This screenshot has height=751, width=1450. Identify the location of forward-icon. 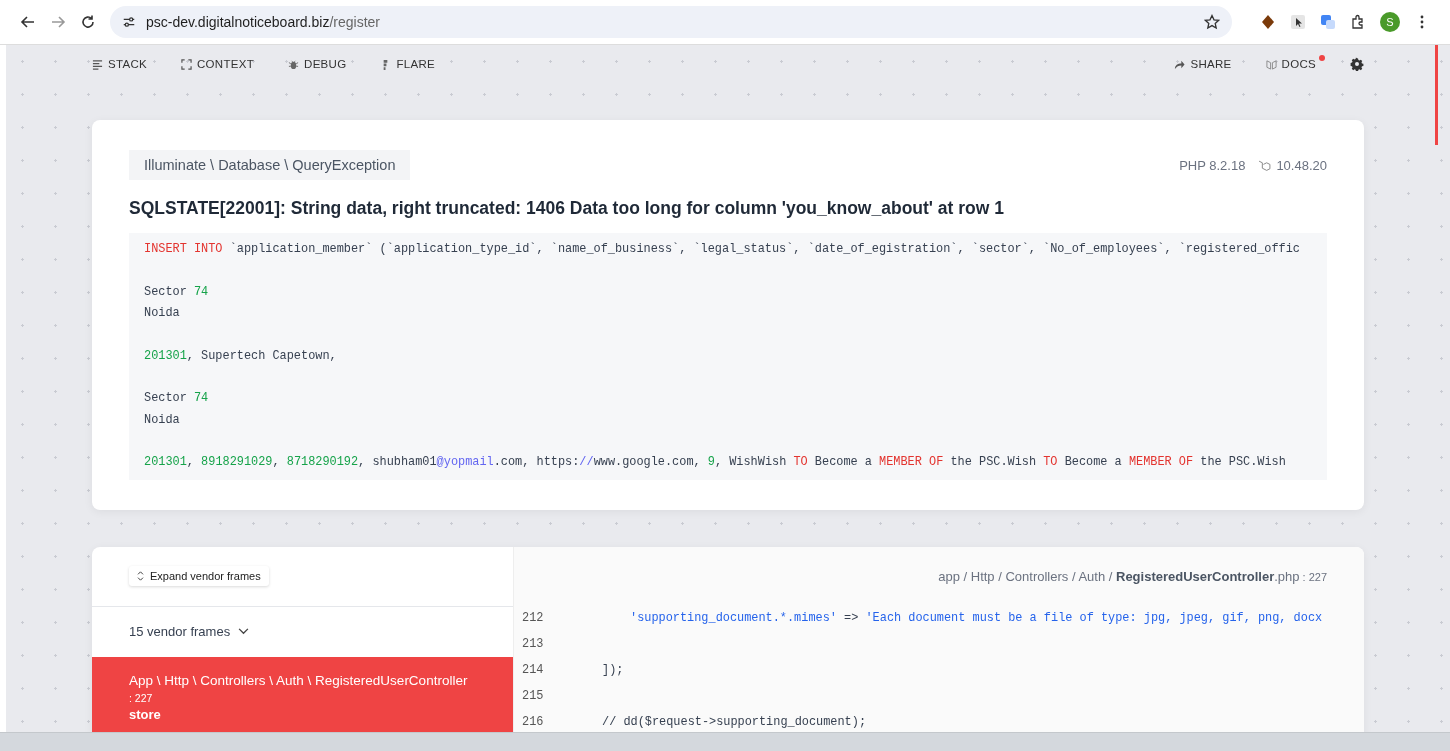
(58, 22).